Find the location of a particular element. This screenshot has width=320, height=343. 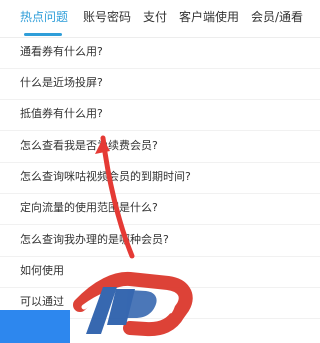

top-tab-bar: 热点问题 账号密码 支付 客户端使用 会员/通看 is located at coordinates (160, 19).